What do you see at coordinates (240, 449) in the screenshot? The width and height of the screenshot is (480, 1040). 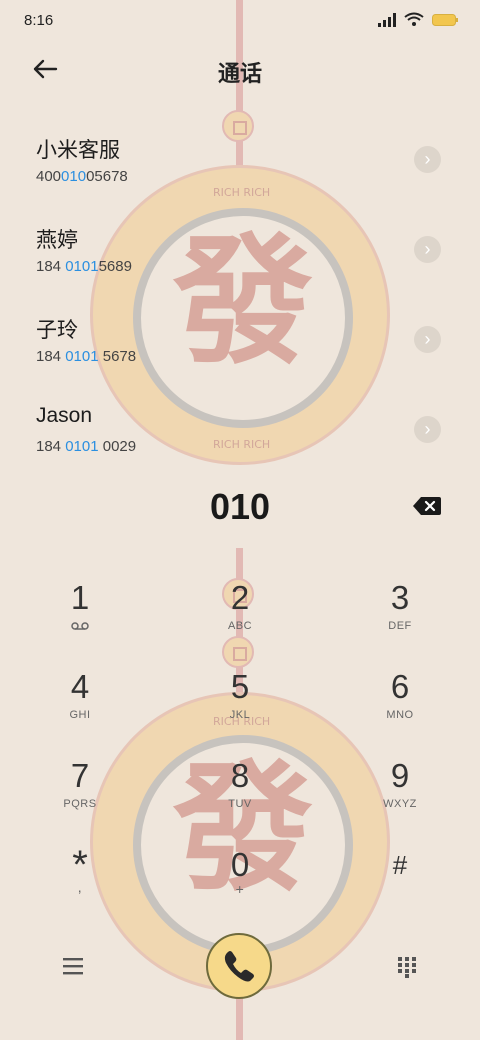 I see `contact-item: Jason 184 0101 0029 ›` at bounding box center [240, 449].